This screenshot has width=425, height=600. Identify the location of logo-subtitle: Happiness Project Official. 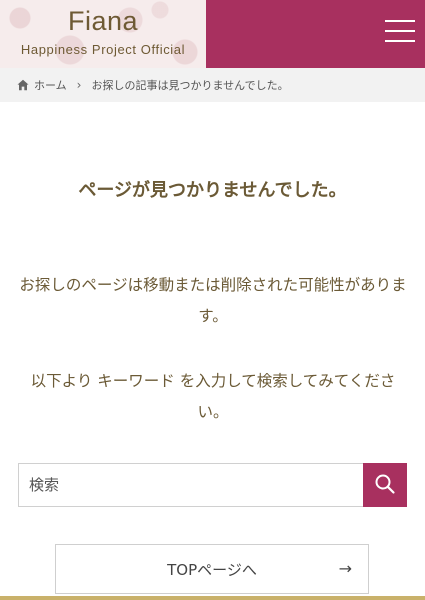
(103, 49).